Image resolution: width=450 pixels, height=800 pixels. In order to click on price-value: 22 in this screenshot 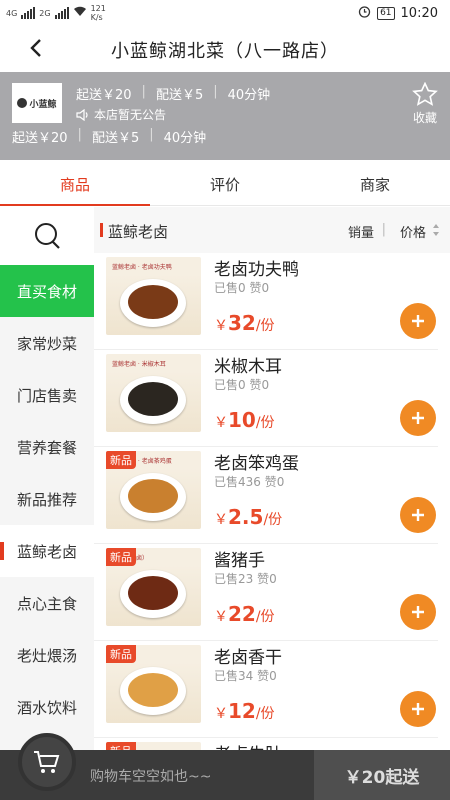, I will do `click(242, 614)`.